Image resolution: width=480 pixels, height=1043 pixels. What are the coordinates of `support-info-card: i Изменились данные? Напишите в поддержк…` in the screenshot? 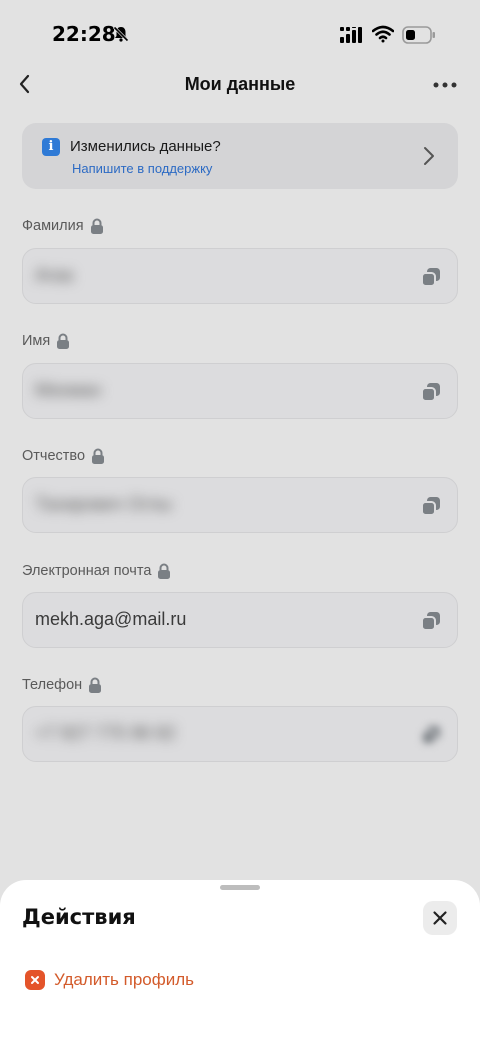 It's located at (240, 156).